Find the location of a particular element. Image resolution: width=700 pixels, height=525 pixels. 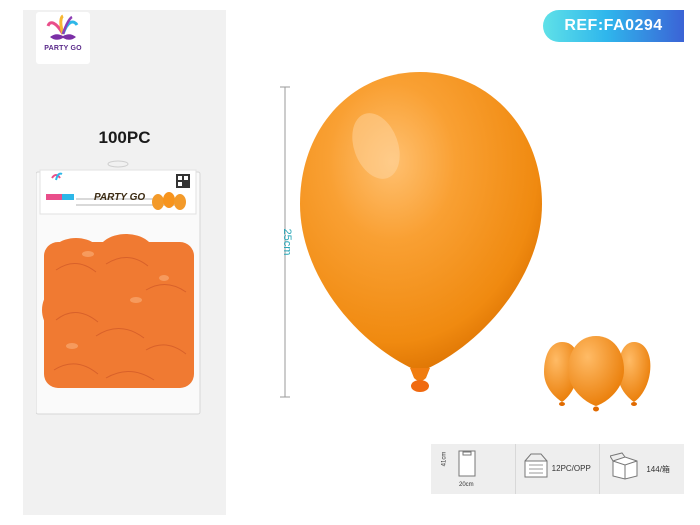

logo-text: PARTY GO is located at coordinates (63, 48).